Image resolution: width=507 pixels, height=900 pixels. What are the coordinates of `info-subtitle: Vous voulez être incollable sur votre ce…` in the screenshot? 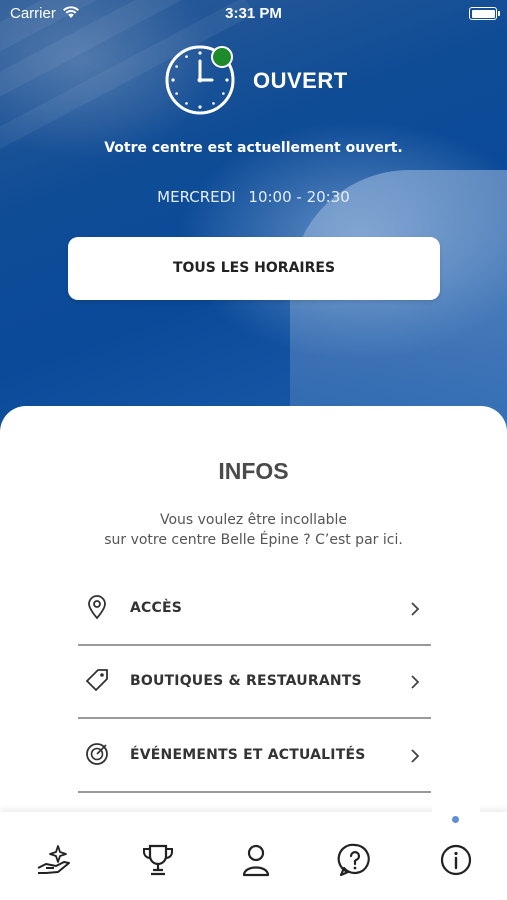 It's located at (253, 530).